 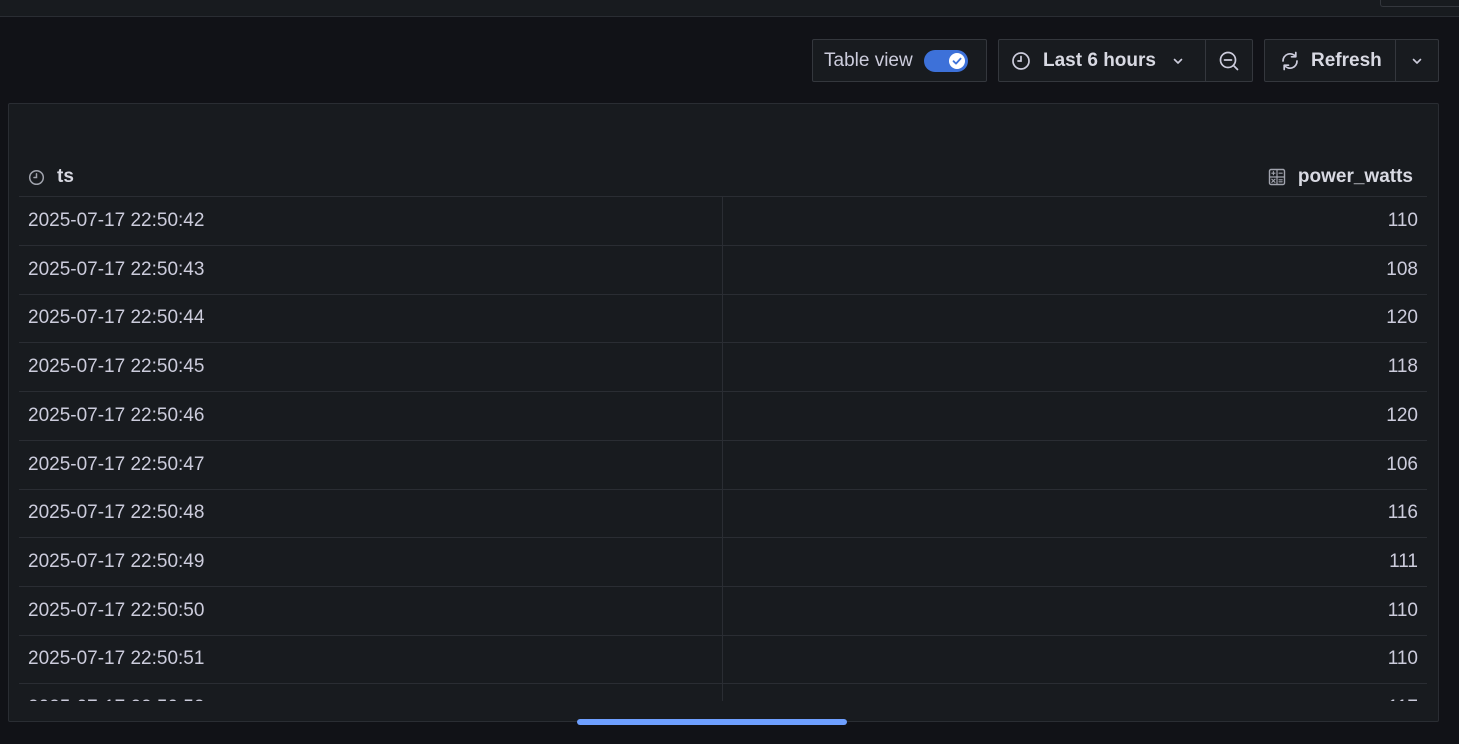 I want to click on cell-ts: 2025-07-17 22:50:42, so click(x=116, y=220).